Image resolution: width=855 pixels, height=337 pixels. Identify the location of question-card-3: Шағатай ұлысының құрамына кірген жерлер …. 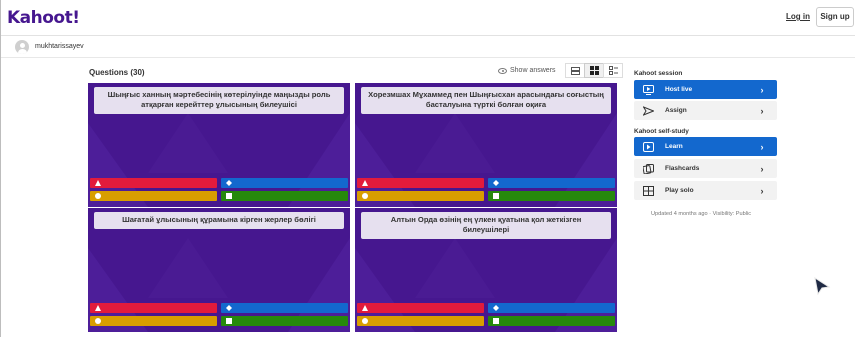
(219, 270).